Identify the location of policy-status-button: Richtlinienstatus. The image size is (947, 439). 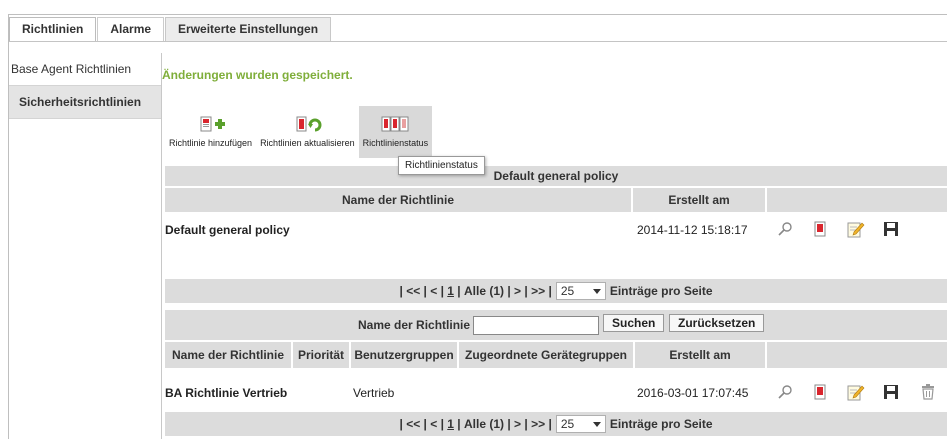
(395, 132).